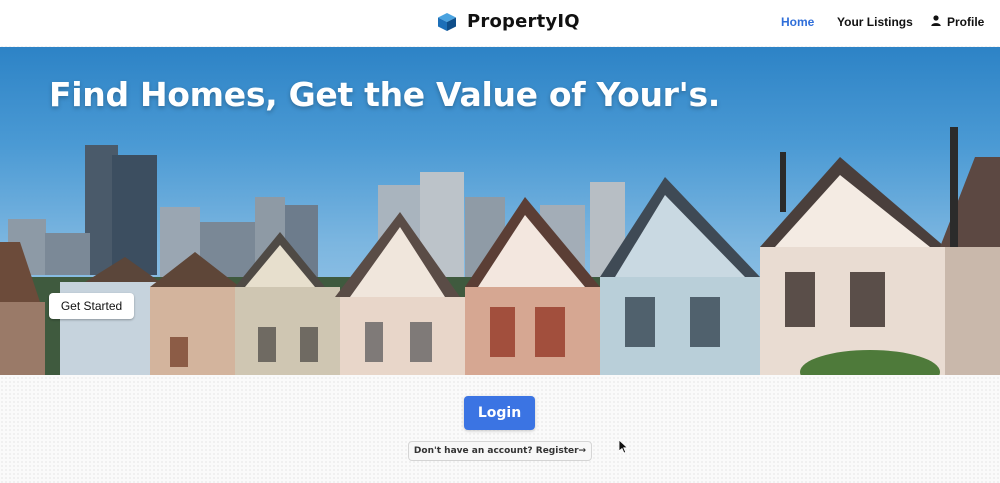 This screenshot has width=1000, height=483. Describe the element at coordinates (385, 94) in the screenshot. I see `hero-title: Find Homes, Get the Value of Your's.` at that location.